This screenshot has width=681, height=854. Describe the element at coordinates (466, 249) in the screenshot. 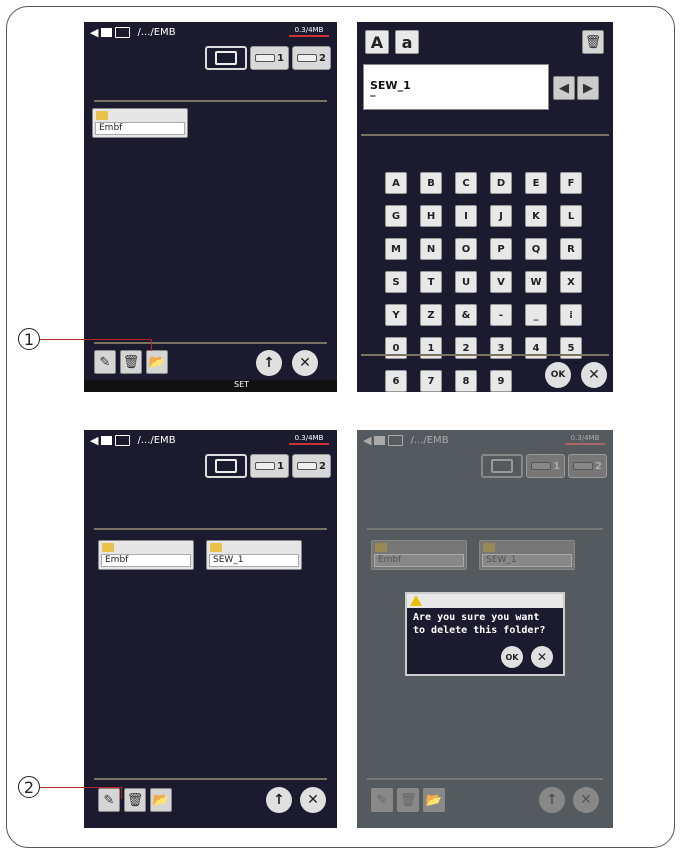

I see `key: O` at that location.